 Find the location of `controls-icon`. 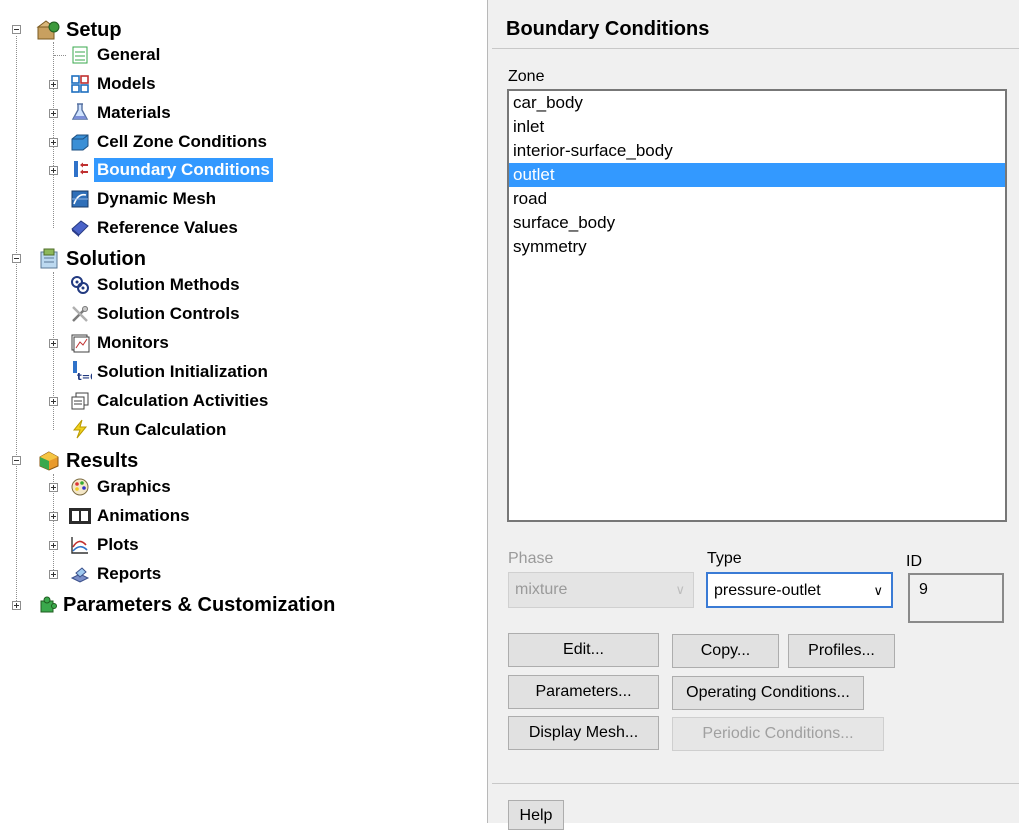

controls-icon is located at coordinates (80, 314).